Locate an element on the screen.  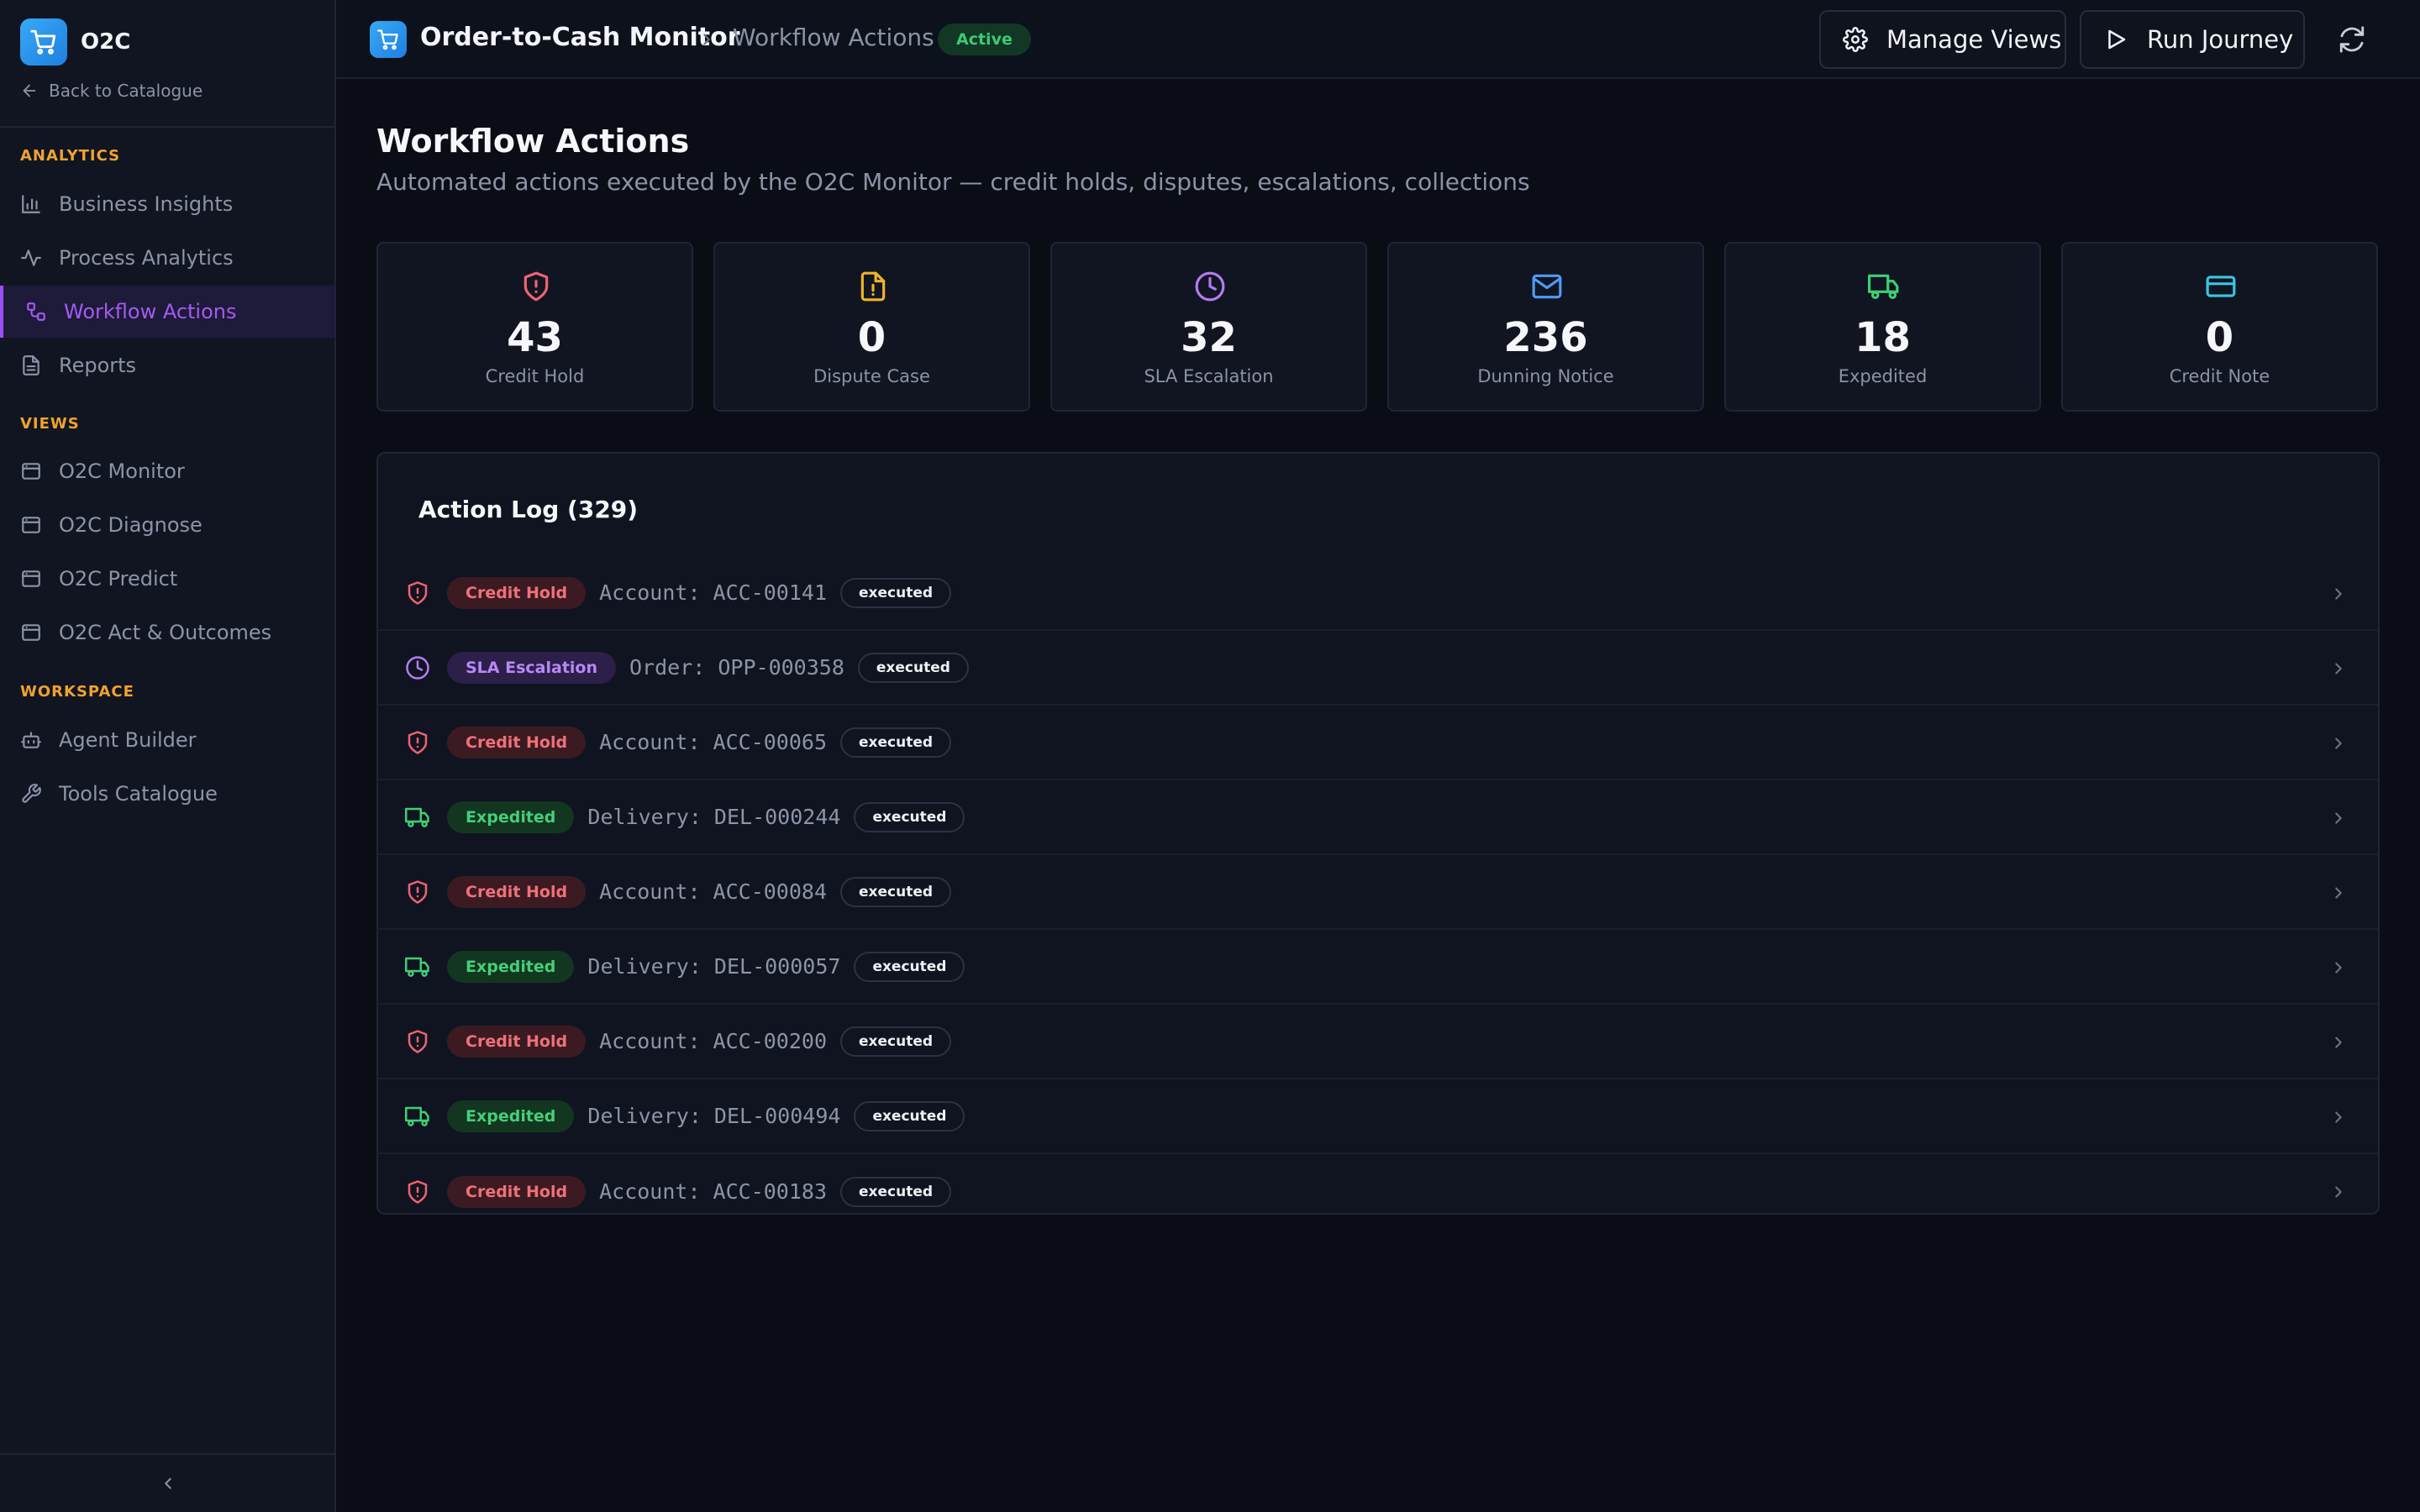
sidebar-item-agent-builder: Agent Builder is located at coordinates (167, 740).